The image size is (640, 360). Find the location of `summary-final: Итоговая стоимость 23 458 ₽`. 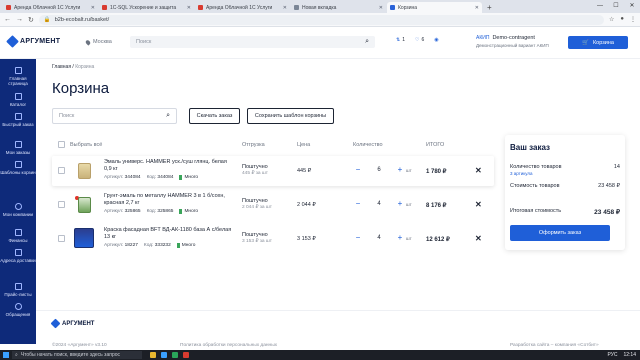

summary-final: Итоговая стоимость 23 458 ₽ is located at coordinates (565, 212).